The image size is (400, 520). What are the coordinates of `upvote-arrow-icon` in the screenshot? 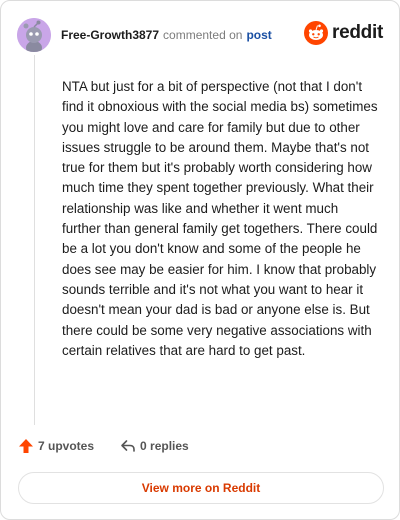 It's located at (26, 446).